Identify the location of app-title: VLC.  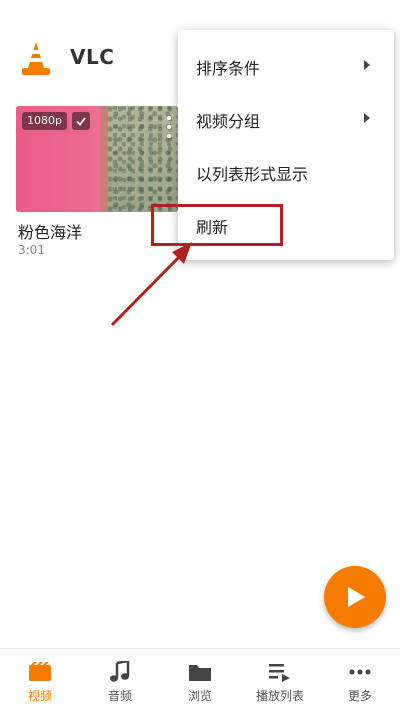
(92, 57).